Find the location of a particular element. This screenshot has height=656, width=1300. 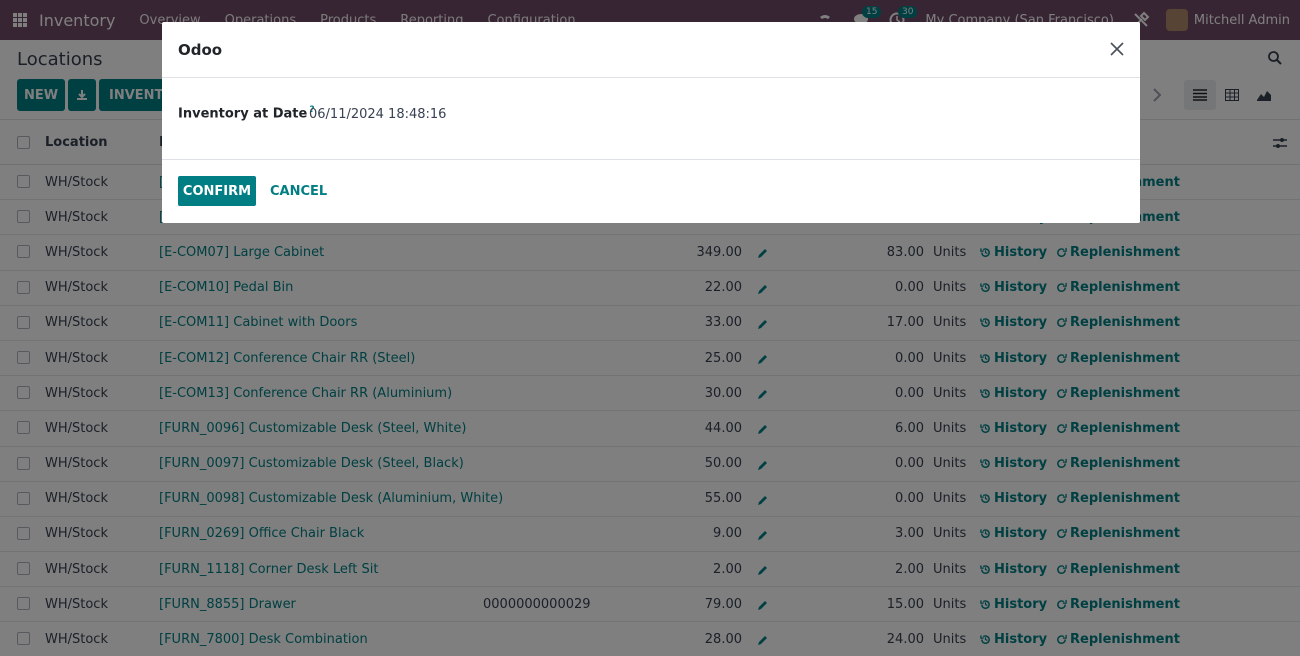

confirm-button: CONFIRM is located at coordinates (217, 191).